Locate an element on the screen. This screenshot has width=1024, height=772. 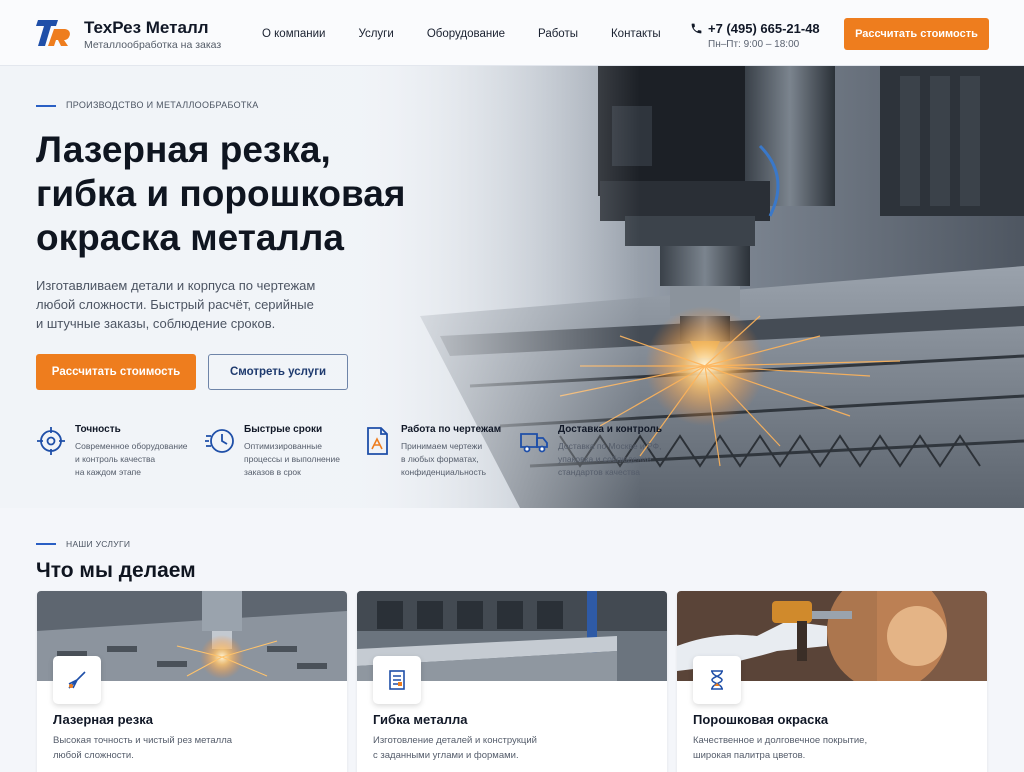
feature-description-line: Доставка по Москве и РФ, is located at coordinates (610, 446).